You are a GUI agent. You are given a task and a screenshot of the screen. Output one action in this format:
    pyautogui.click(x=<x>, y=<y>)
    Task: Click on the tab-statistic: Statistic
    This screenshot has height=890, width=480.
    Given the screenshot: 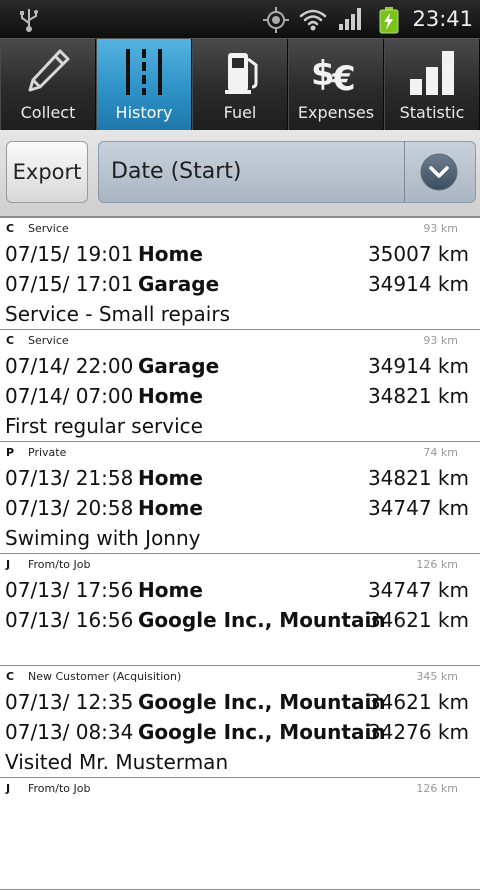 What is the action you would take?
    pyautogui.click(x=432, y=85)
    